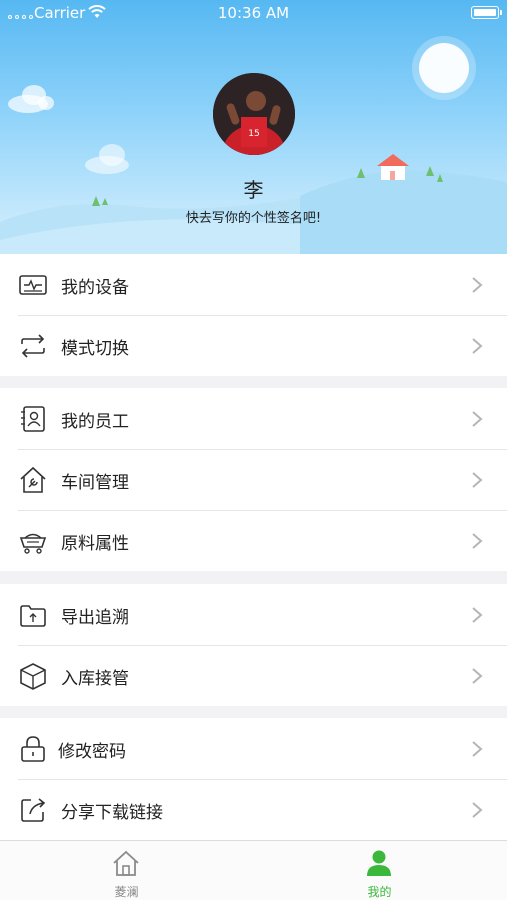  What do you see at coordinates (33, 676) in the screenshot?
I see `box-icon` at bounding box center [33, 676].